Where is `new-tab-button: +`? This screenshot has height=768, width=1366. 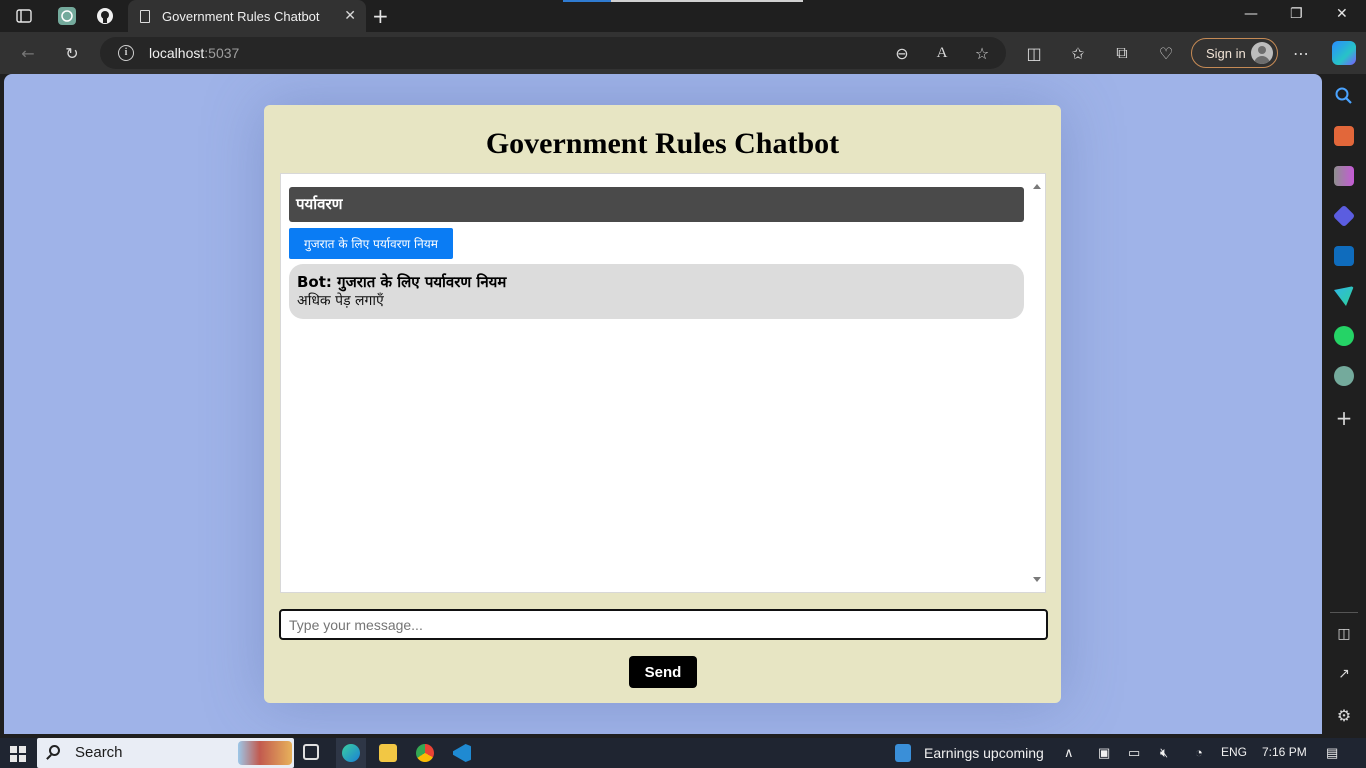 new-tab-button: + is located at coordinates (380, 16).